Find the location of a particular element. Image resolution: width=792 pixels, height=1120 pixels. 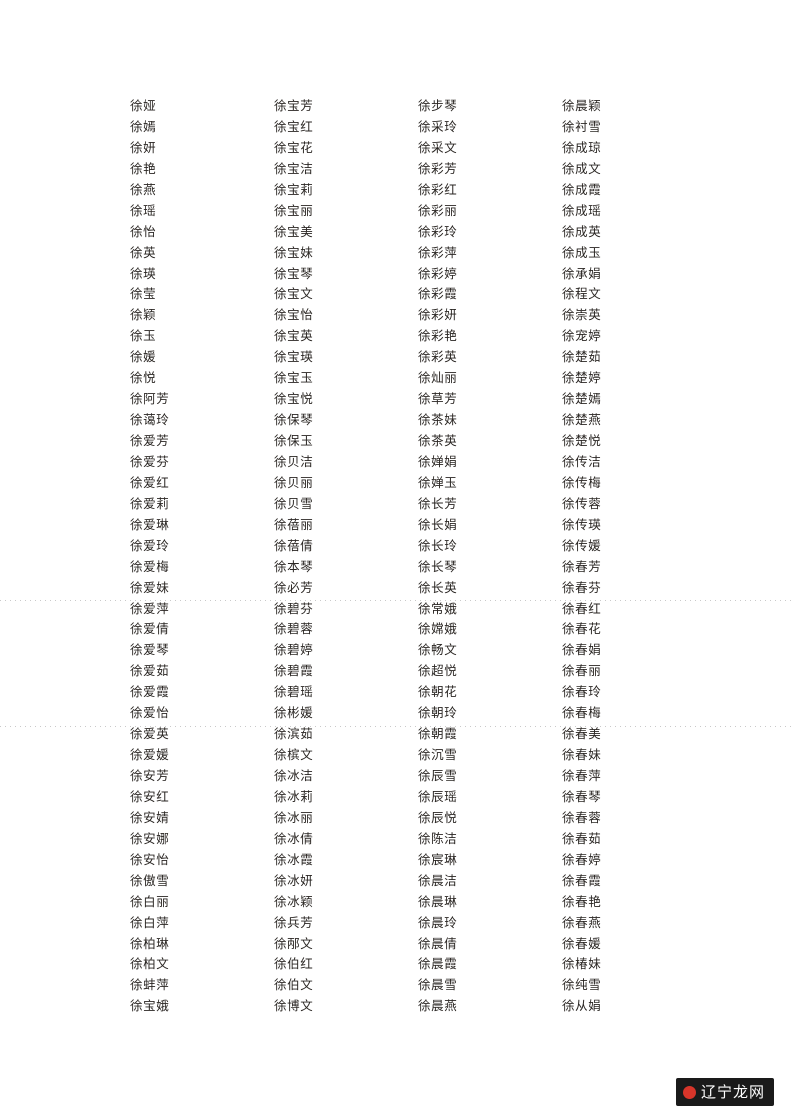

name-entry: 徐茶英 is located at coordinates (438, 440).